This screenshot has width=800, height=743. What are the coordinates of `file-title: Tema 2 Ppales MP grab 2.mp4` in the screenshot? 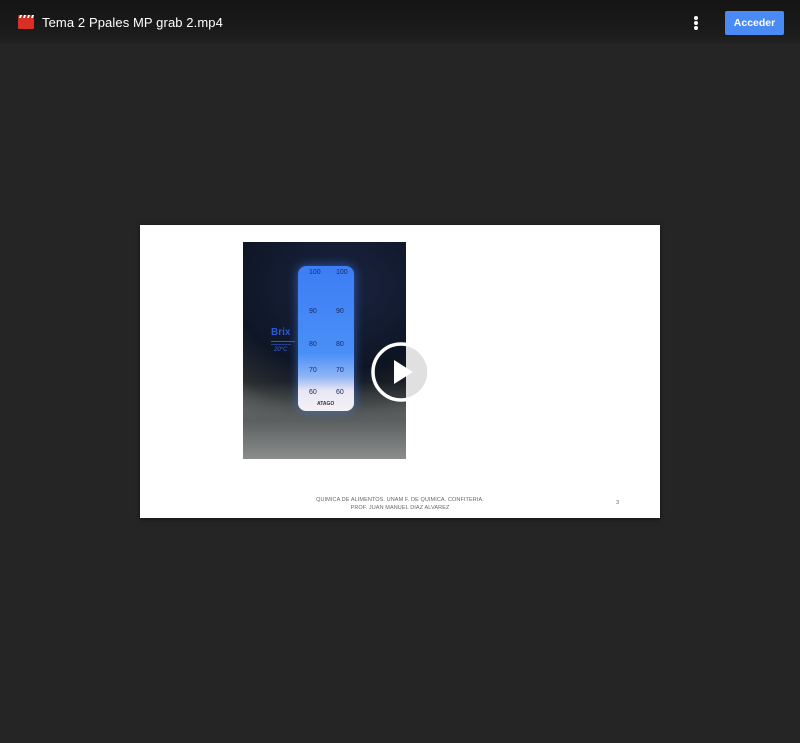 It's located at (132, 22).